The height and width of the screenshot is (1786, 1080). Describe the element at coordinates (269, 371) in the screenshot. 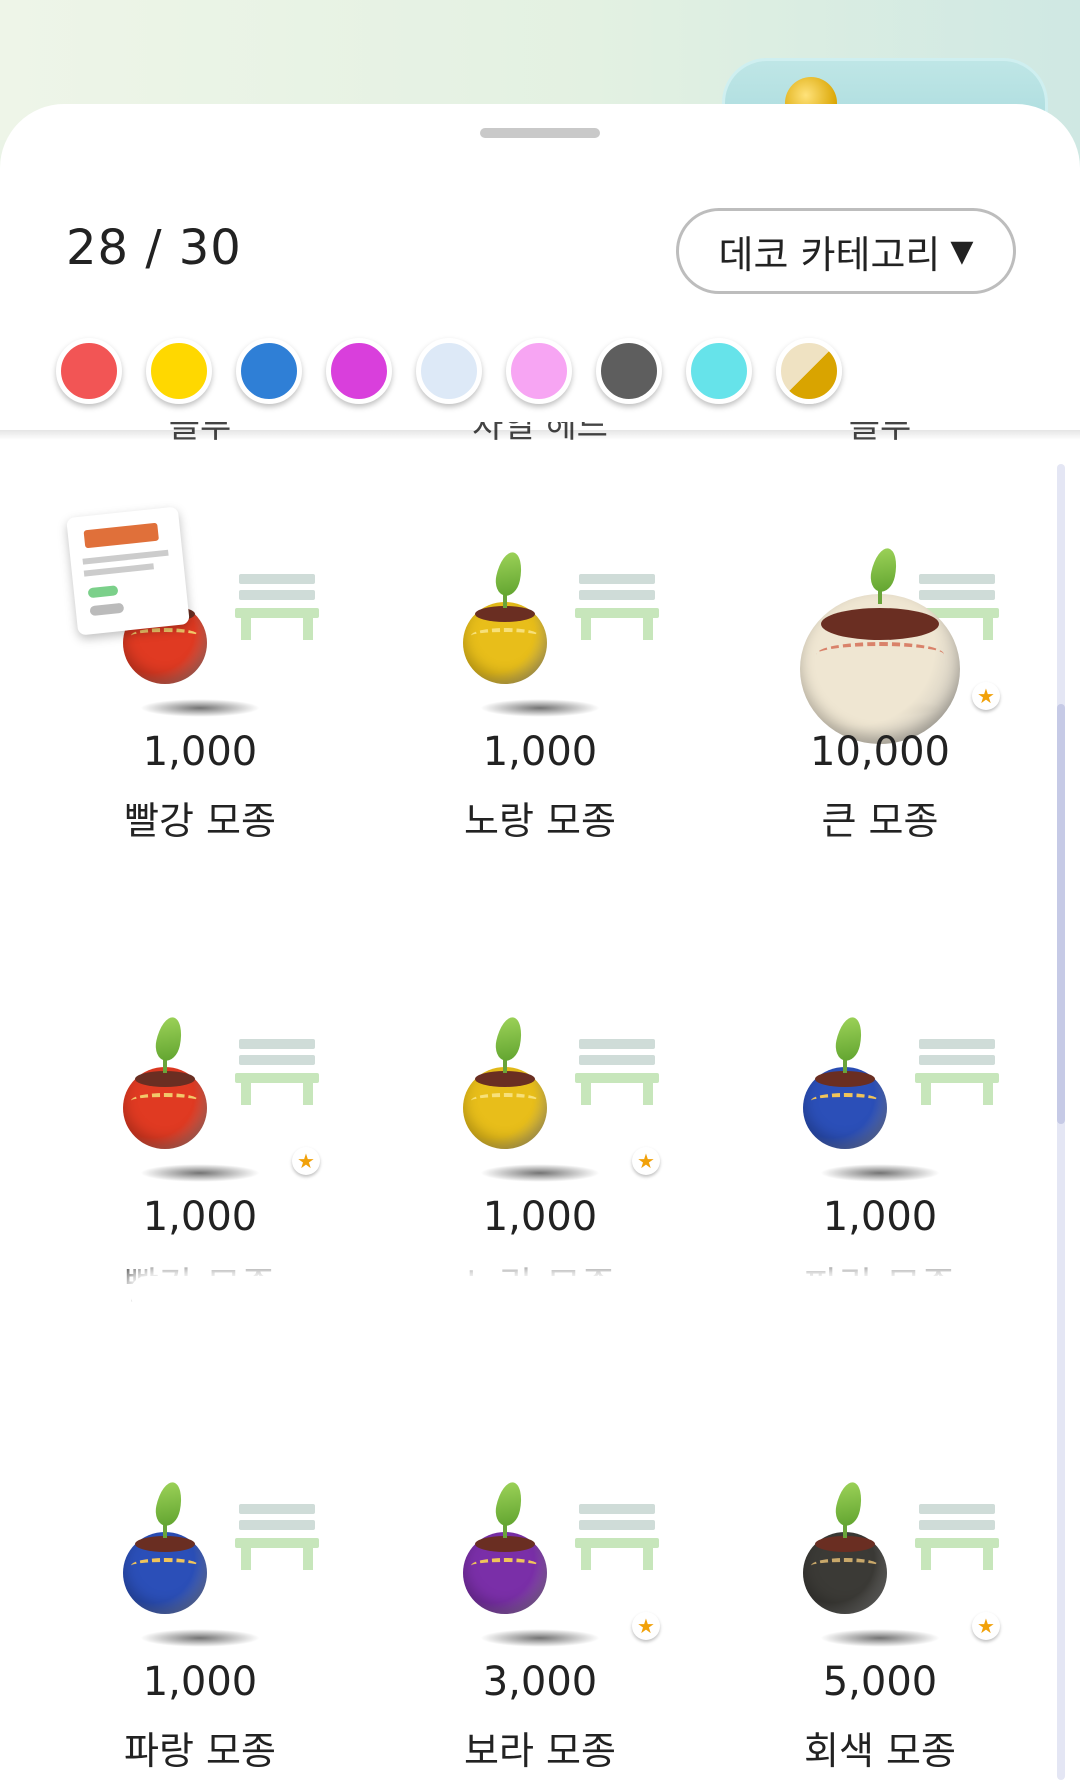

I see `color-swatch-blue` at that location.